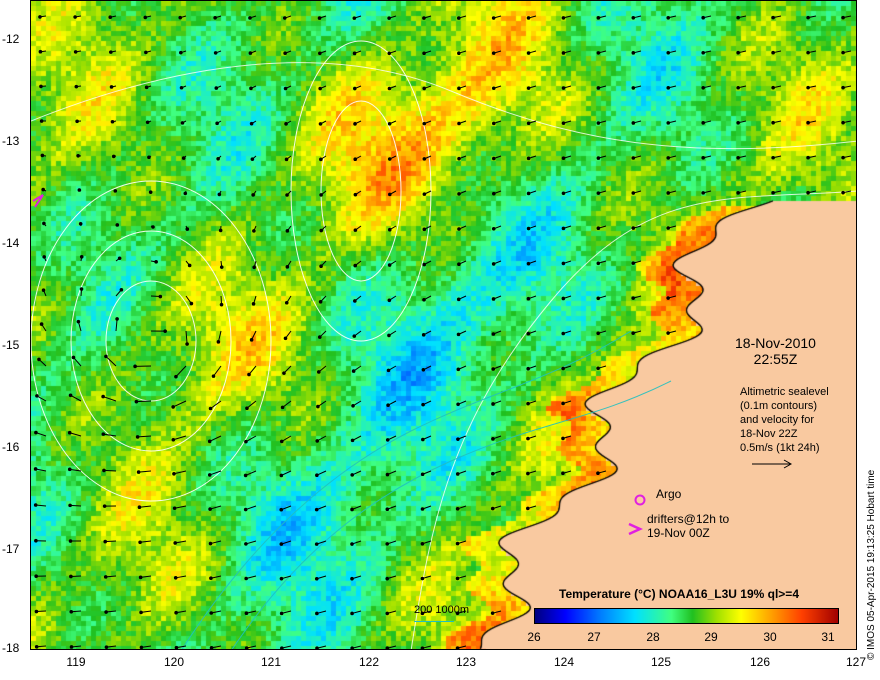 Image resolution: width=880 pixels, height=680 pixels. I want to click on sealevel-contour, so click(151, 341).